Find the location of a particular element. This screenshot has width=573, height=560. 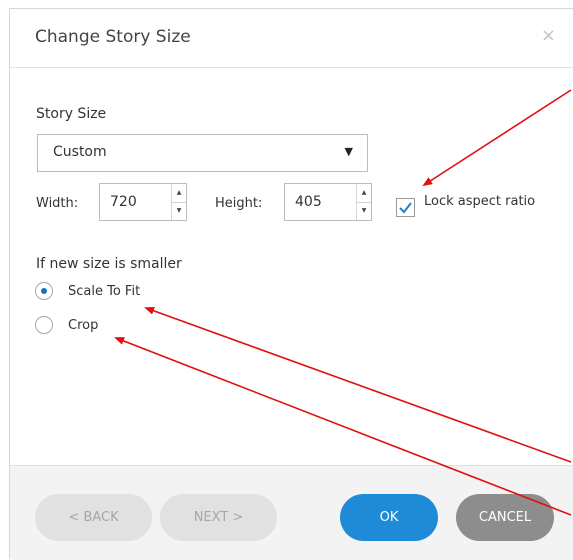

close-icon: × is located at coordinates (548, 35).